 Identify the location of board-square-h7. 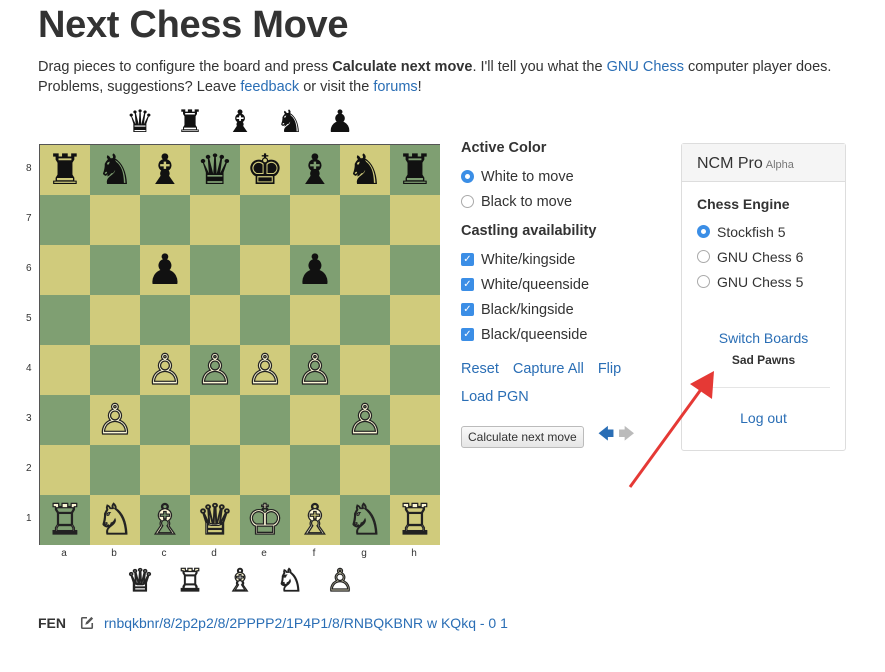
(415, 220).